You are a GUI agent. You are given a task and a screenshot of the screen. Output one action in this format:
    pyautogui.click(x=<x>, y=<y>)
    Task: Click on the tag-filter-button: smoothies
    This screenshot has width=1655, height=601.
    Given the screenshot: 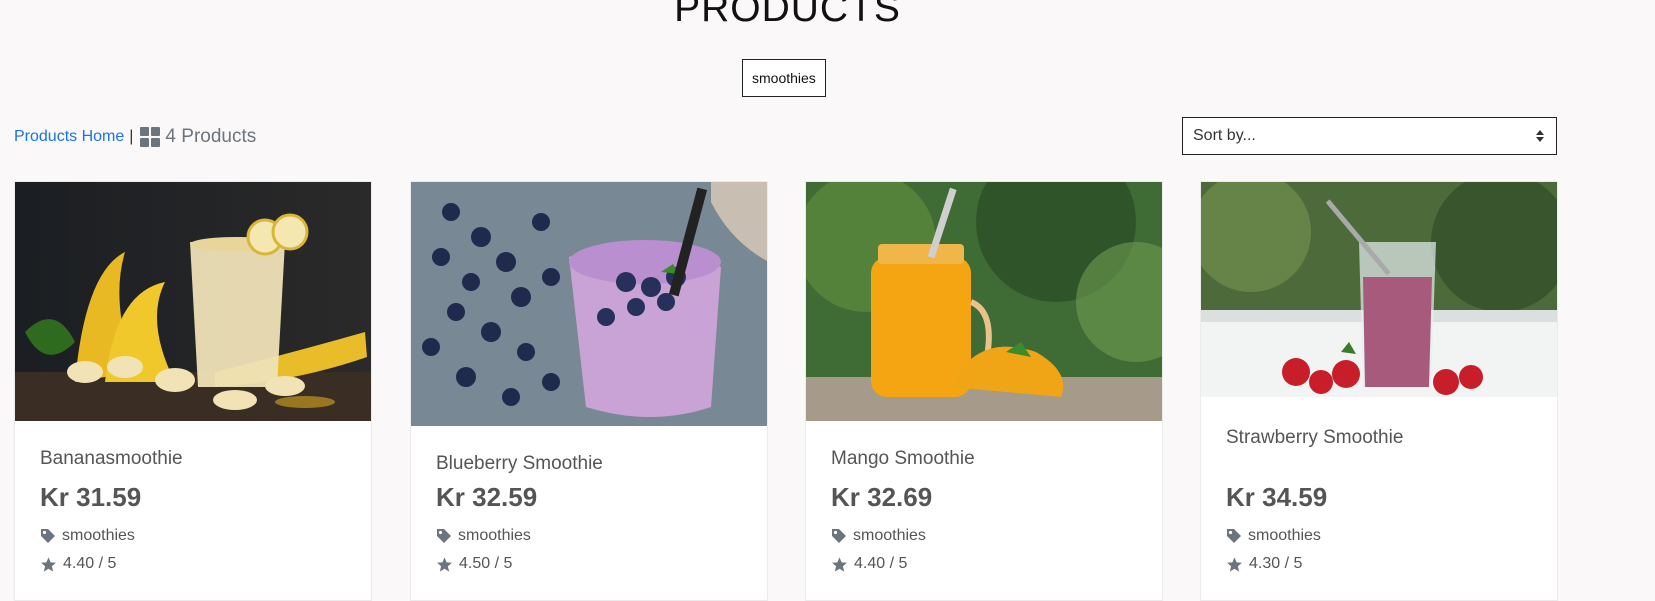 What is the action you would take?
    pyautogui.click(x=784, y=78)
    